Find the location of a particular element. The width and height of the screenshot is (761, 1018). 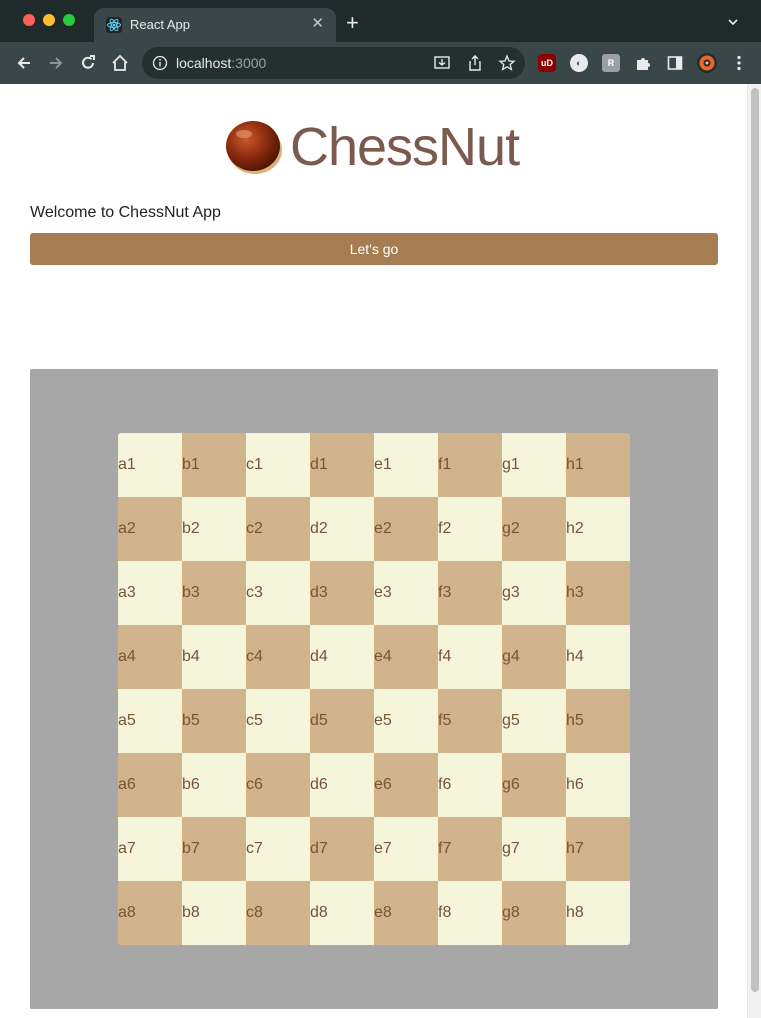

board-square-a4: a4 is located at coordinates (150, 657).